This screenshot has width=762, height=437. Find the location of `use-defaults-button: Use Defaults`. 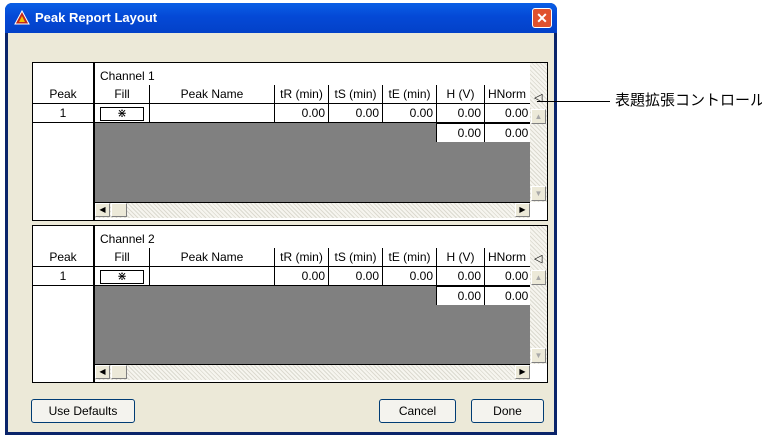

use-defaults-button: Use Defaults is located at coordinates (83, 411).